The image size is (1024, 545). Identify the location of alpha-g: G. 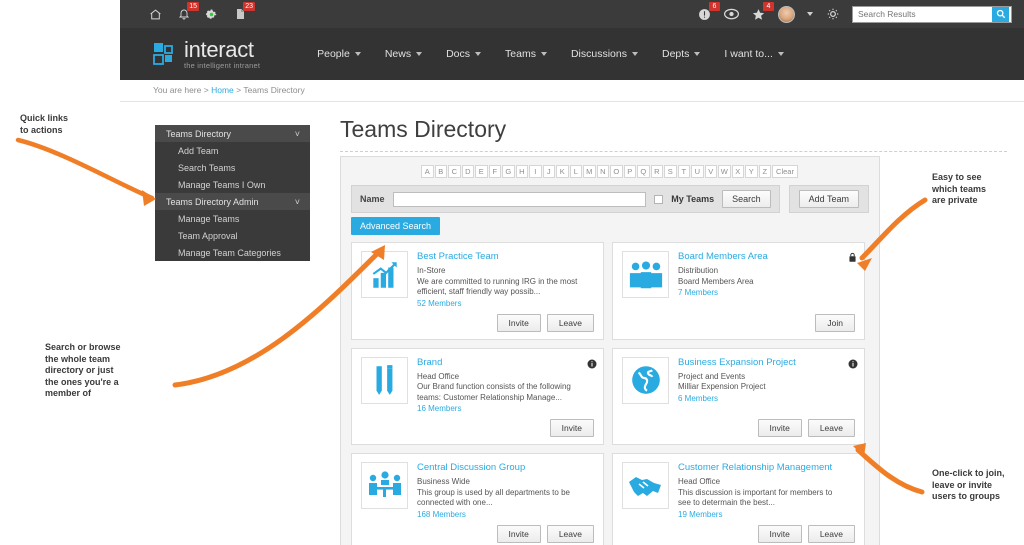
(508, 171).